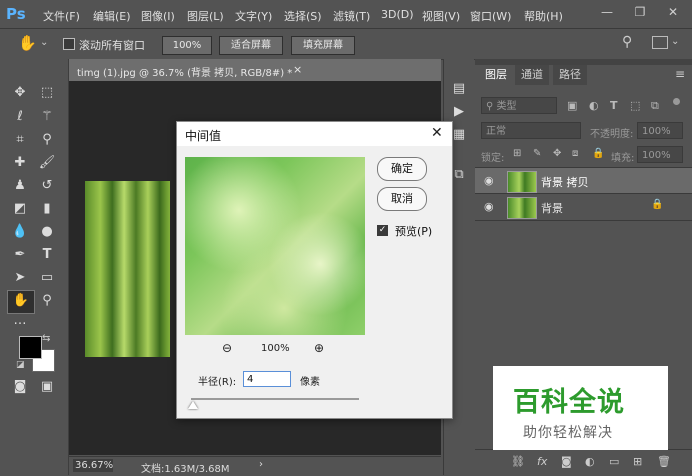 This screenshot has width=692, height=476. What do you see at coordinates (20, 117) in the screenshot?
I see `lasso-tool-icon: ℓ` at bounding box center [20, 117].